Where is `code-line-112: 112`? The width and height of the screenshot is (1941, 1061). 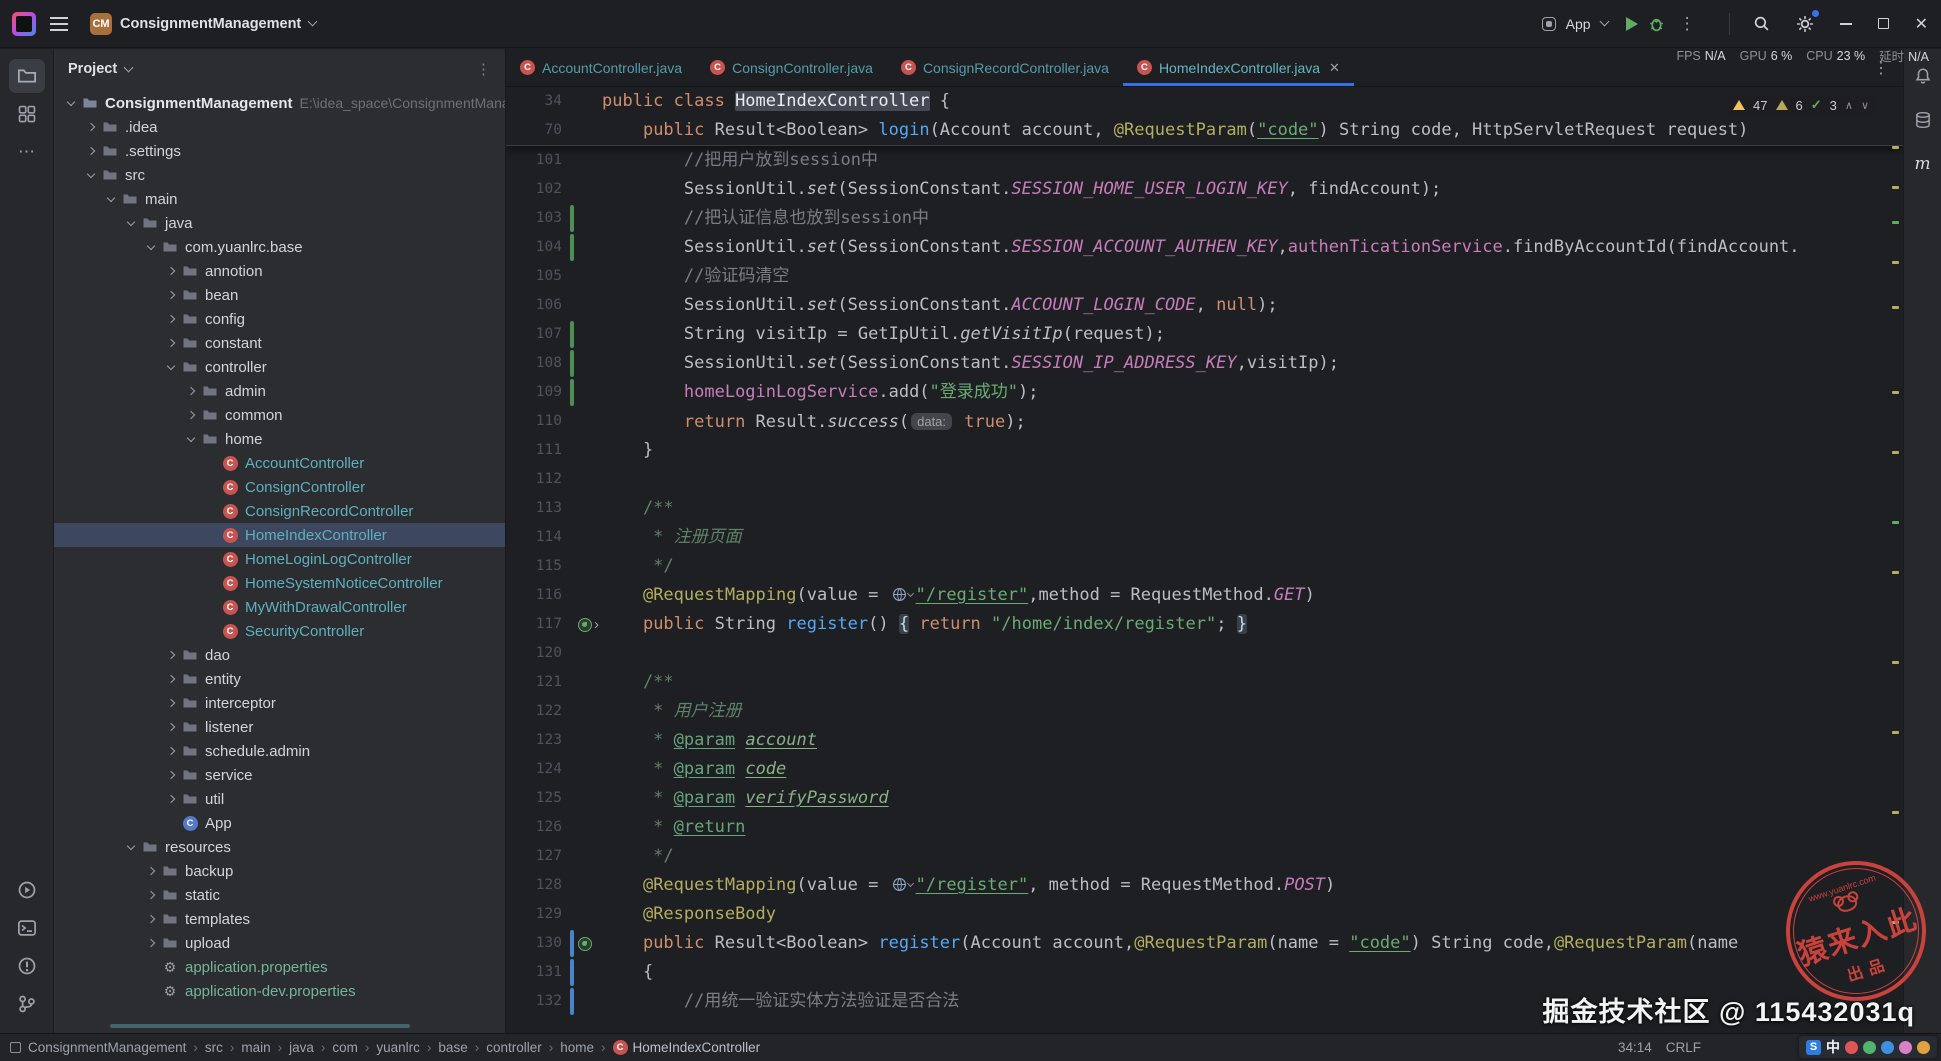 code-line-112: 112 is located at coordinates (1204, 479).